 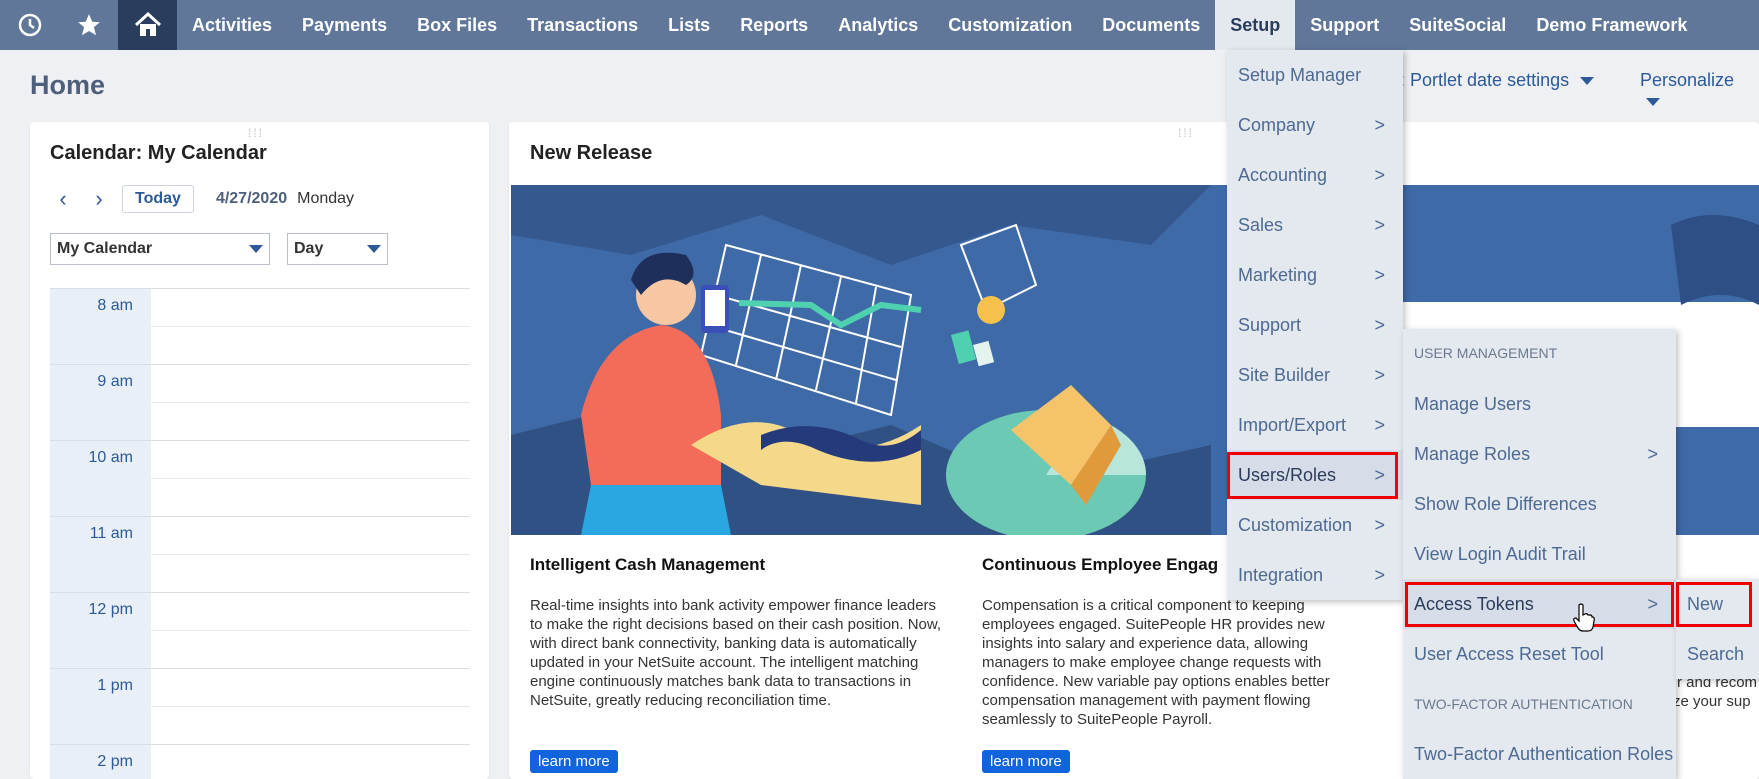 I want to click on calendar-date: 4/27/2020, so click(x=251, y=198).